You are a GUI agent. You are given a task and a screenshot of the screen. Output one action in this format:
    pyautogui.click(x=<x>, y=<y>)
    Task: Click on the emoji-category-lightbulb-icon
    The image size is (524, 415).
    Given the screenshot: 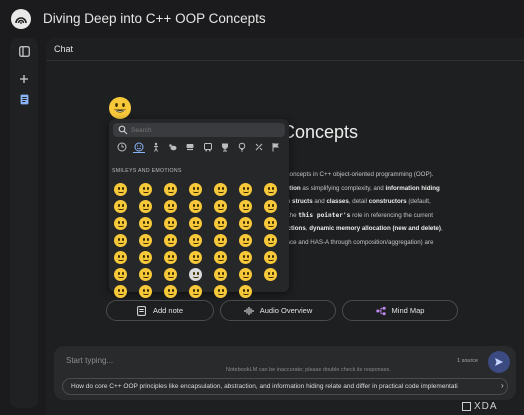 What is the action you would take?
    pyautogui.click(x=242, y=147)
    